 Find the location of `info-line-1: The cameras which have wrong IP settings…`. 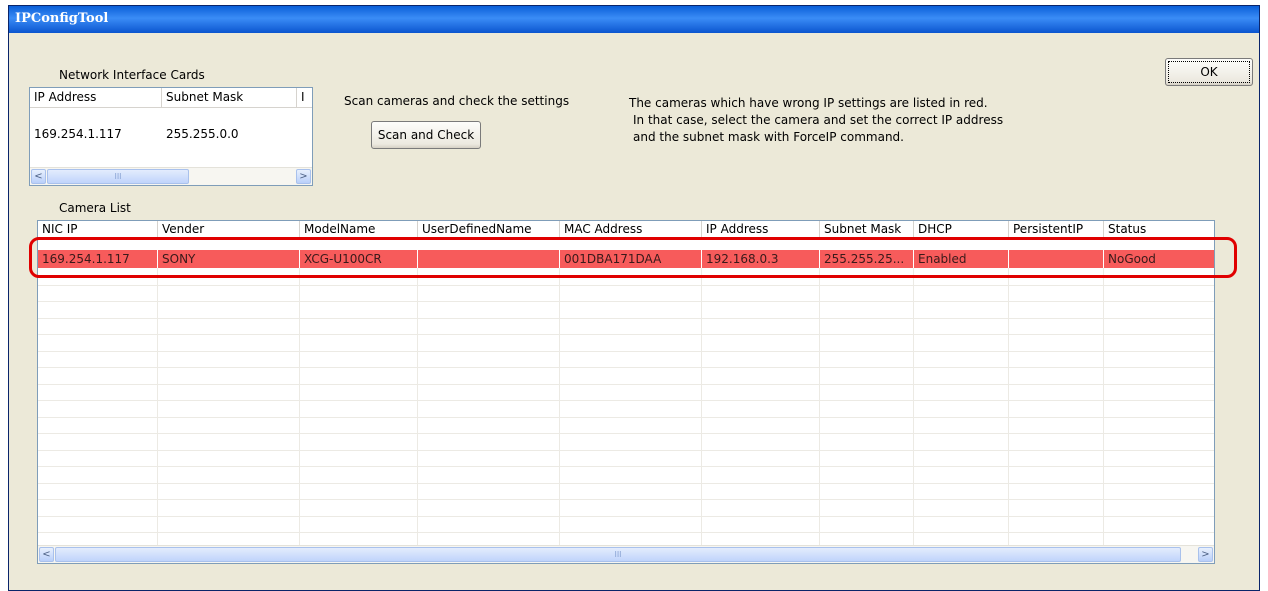

info-line-1: The cameras which have wrong IP settings… is located at coordinates (808, 103).